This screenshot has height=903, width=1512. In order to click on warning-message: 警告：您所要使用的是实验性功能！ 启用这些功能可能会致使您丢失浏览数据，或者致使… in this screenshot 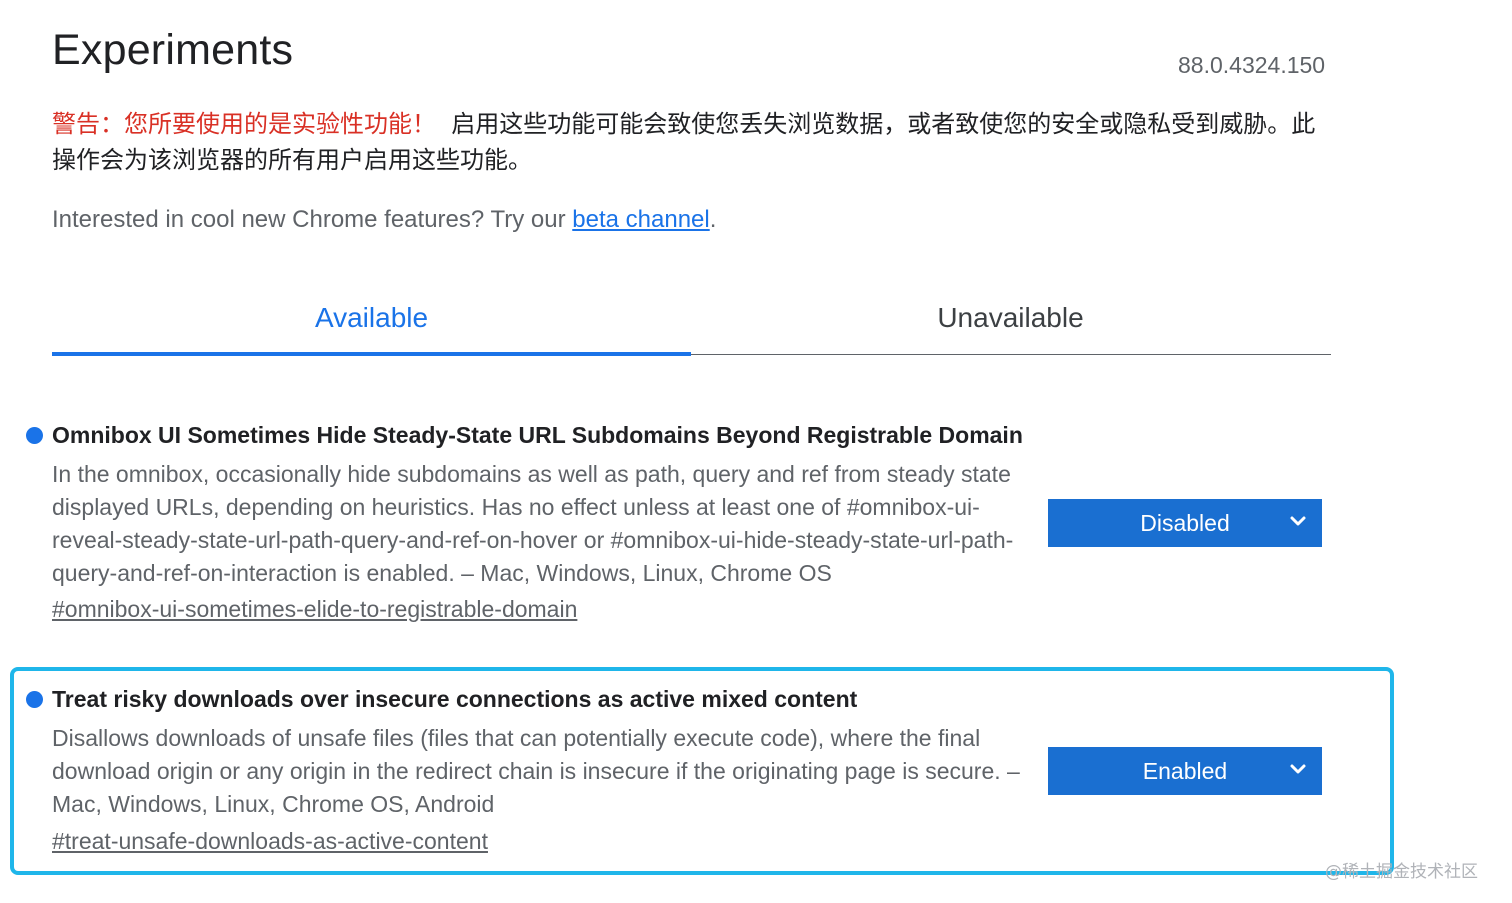, I will do `click(689, 142)`.